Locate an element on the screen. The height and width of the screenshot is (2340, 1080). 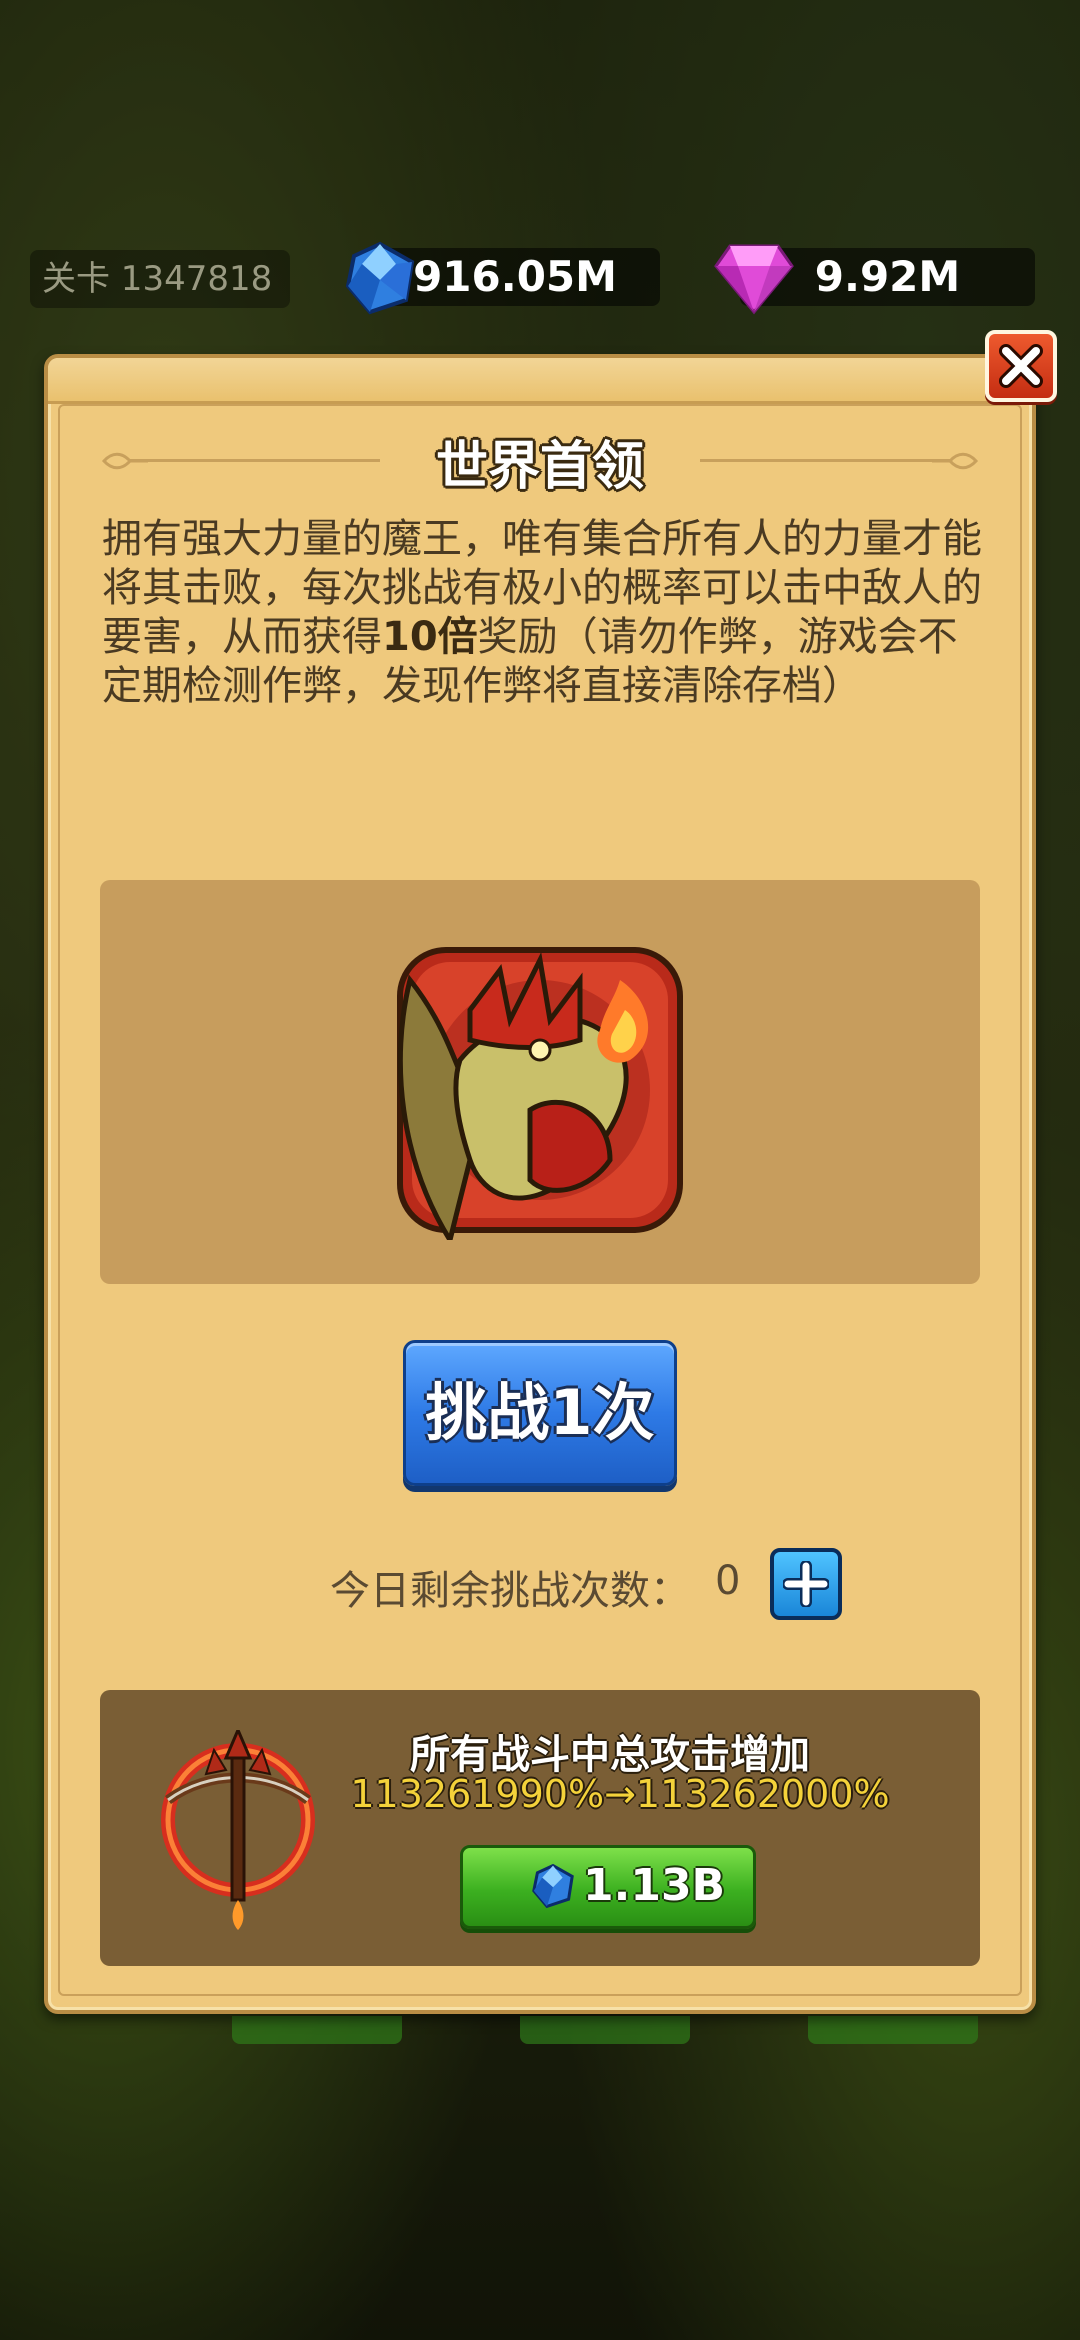
remaining-count: 0 is located at coordinates (728, 1581).